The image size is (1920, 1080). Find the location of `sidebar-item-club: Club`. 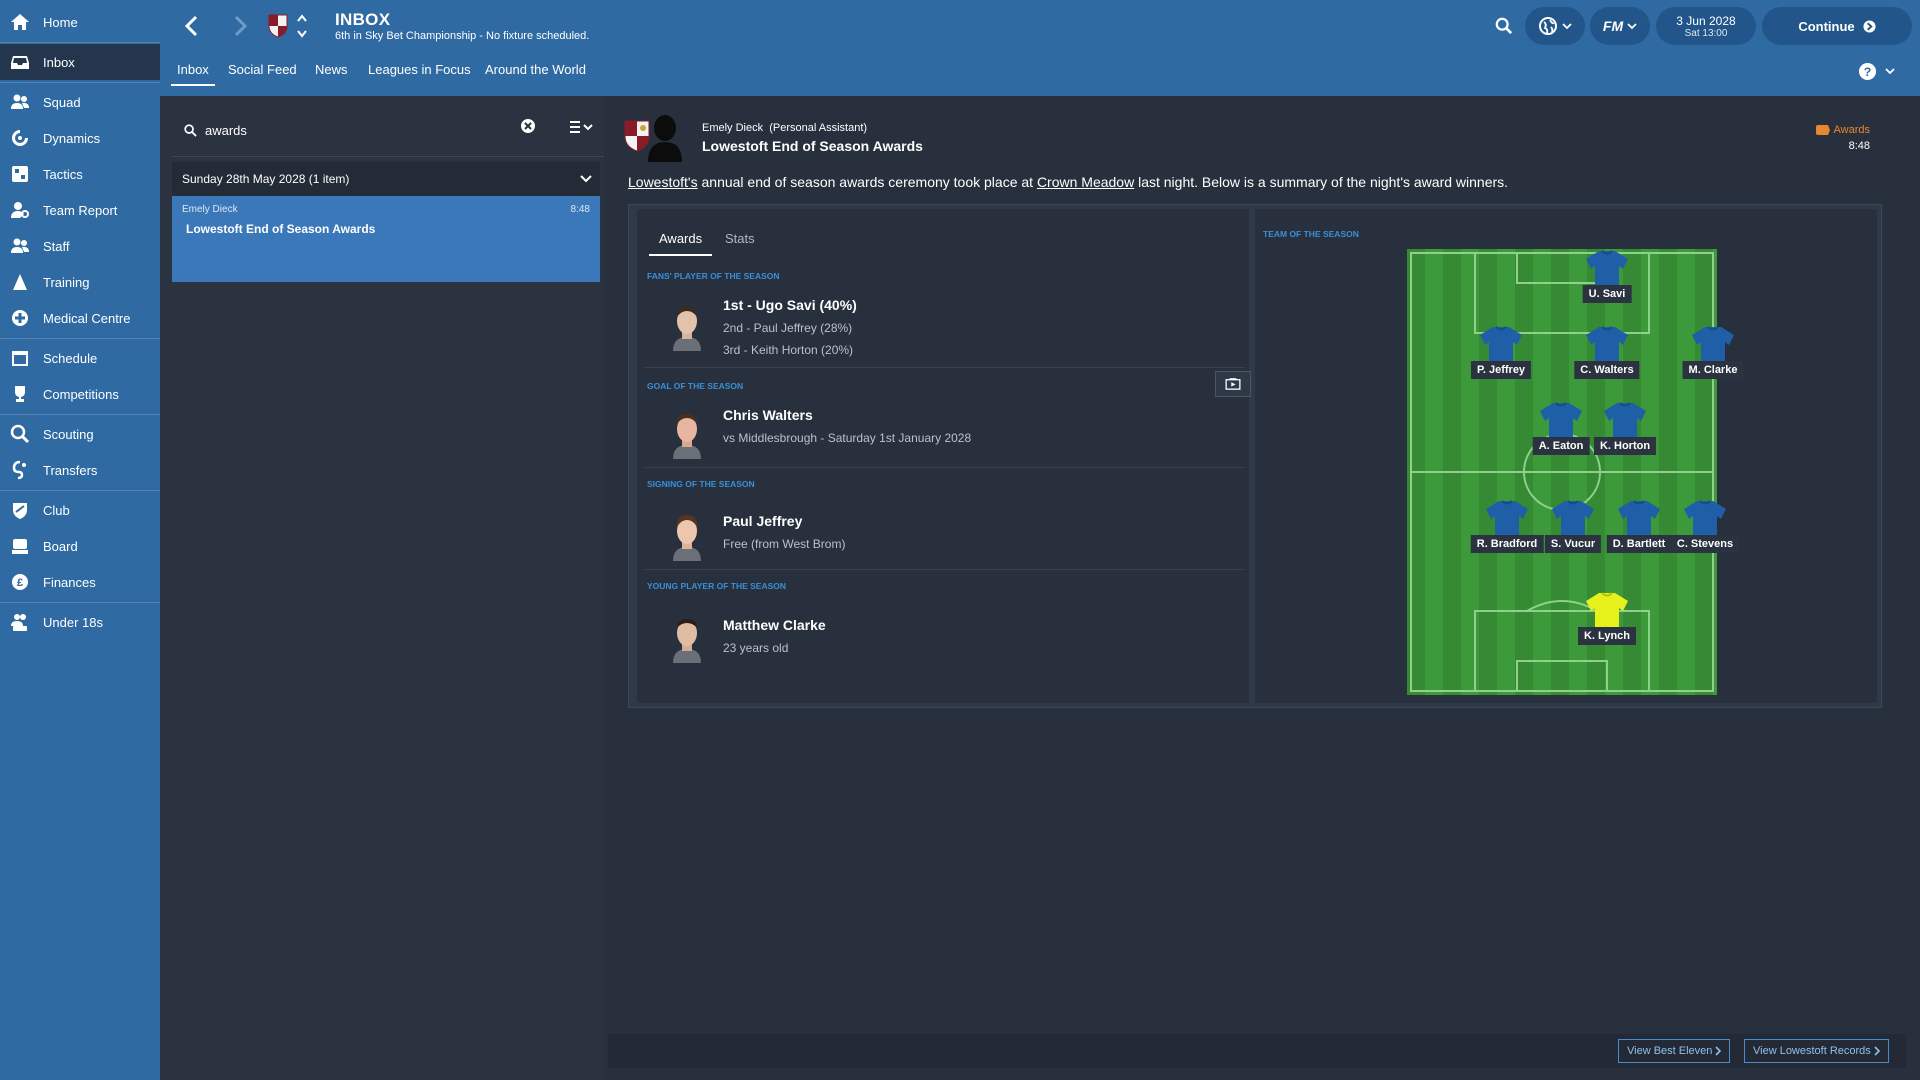

sidebar-item-club: Club is located at coordinates (80, 510).